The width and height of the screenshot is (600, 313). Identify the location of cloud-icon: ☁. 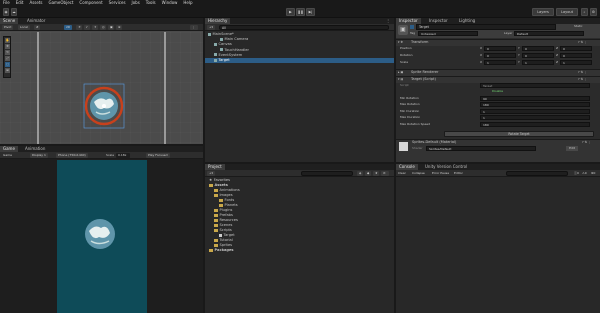
(14, 12).